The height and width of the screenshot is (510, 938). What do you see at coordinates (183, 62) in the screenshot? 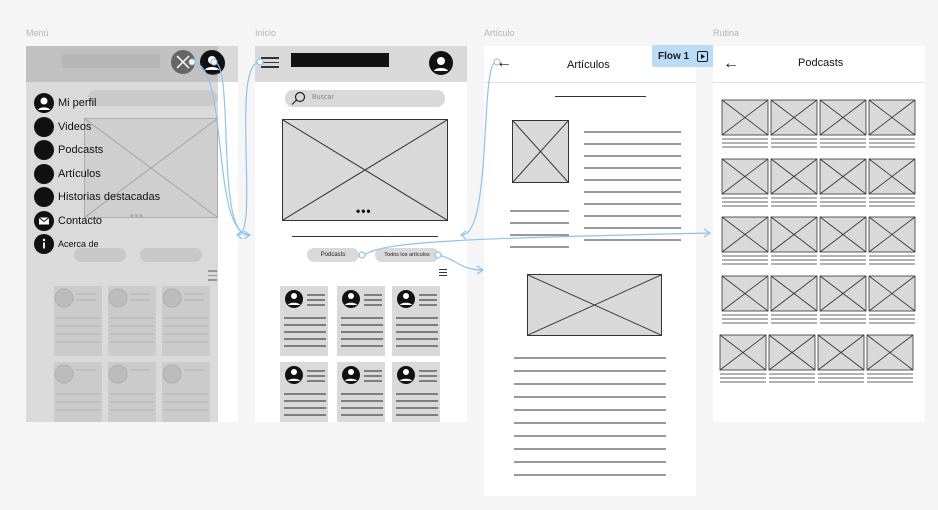
I see `close-icon` at bounding box center [183, 62].